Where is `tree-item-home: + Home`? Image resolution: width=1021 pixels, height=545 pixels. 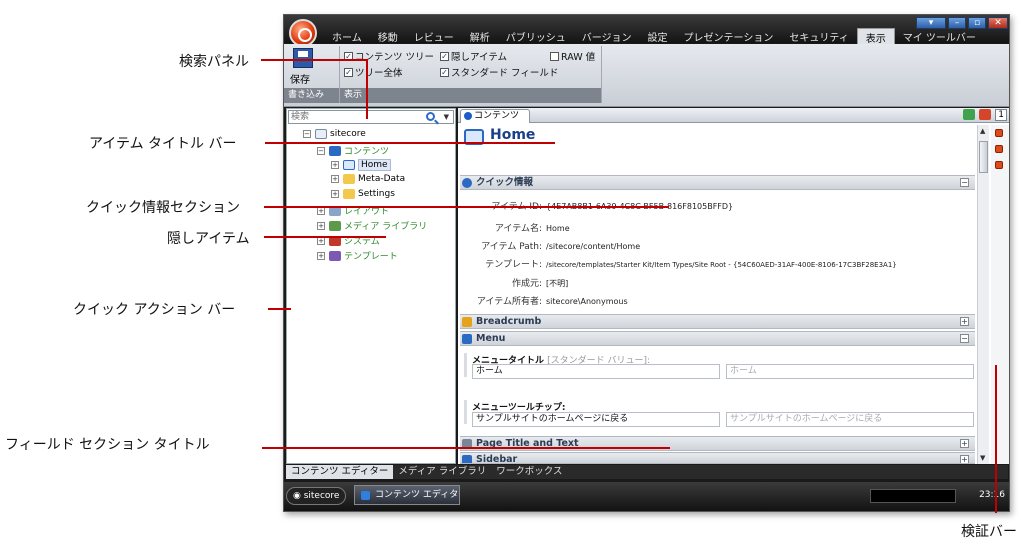
tree-item-home: + Home is located at coordinates (361, 165).